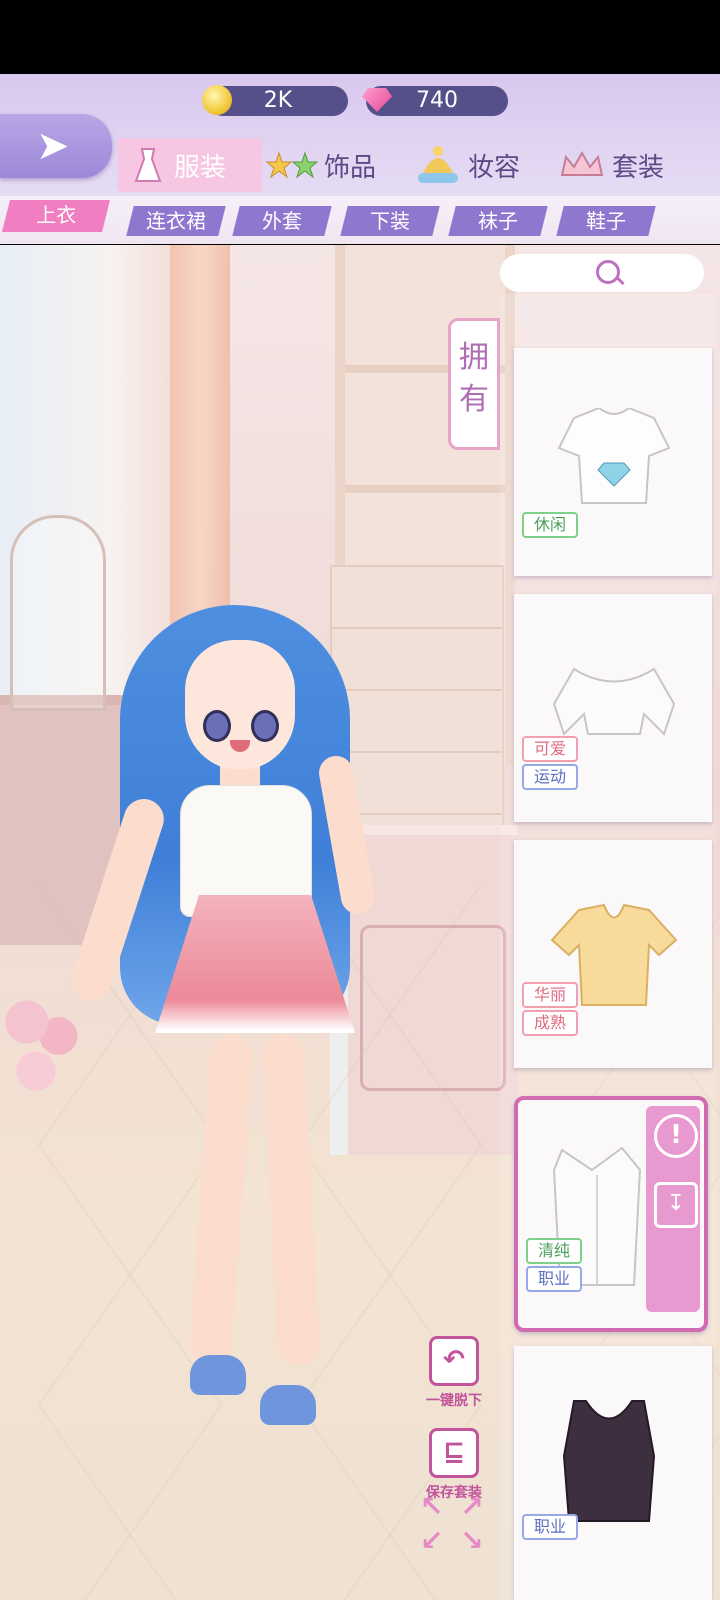 Image resolution: width=720 pixels, height=1600 pixels. Describe the element at coordinates (390, 221) in the screenshot. I see `subtab-bottoms: 下装` at that location.